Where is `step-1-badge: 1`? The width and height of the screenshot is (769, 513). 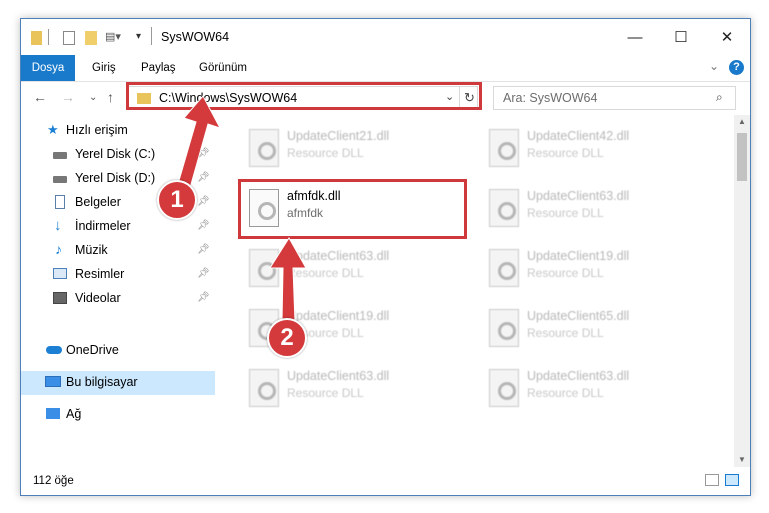
step-1-badge: 1 is located at coordinates (177, 200).